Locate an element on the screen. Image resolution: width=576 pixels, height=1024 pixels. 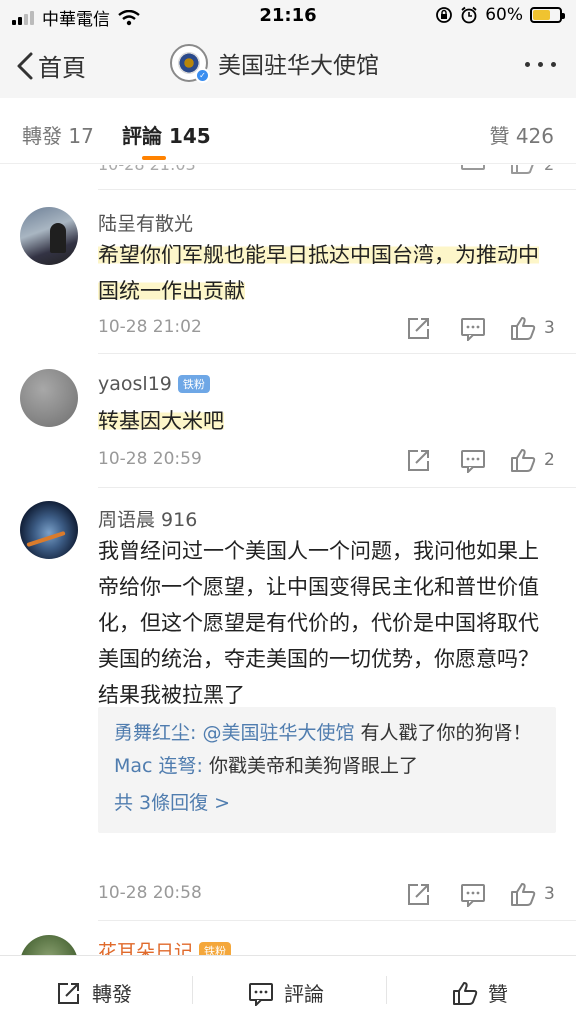
commenter-name-text: yaosl19 is located at coordinates (135, 384).